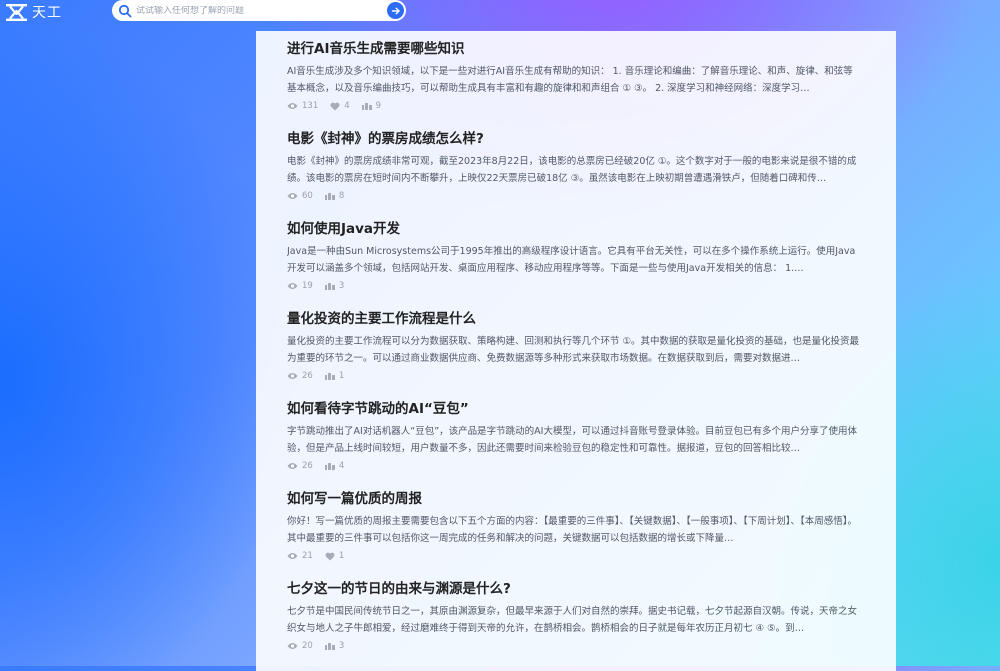  I want to click on share-count: 1, so click(334, 376).